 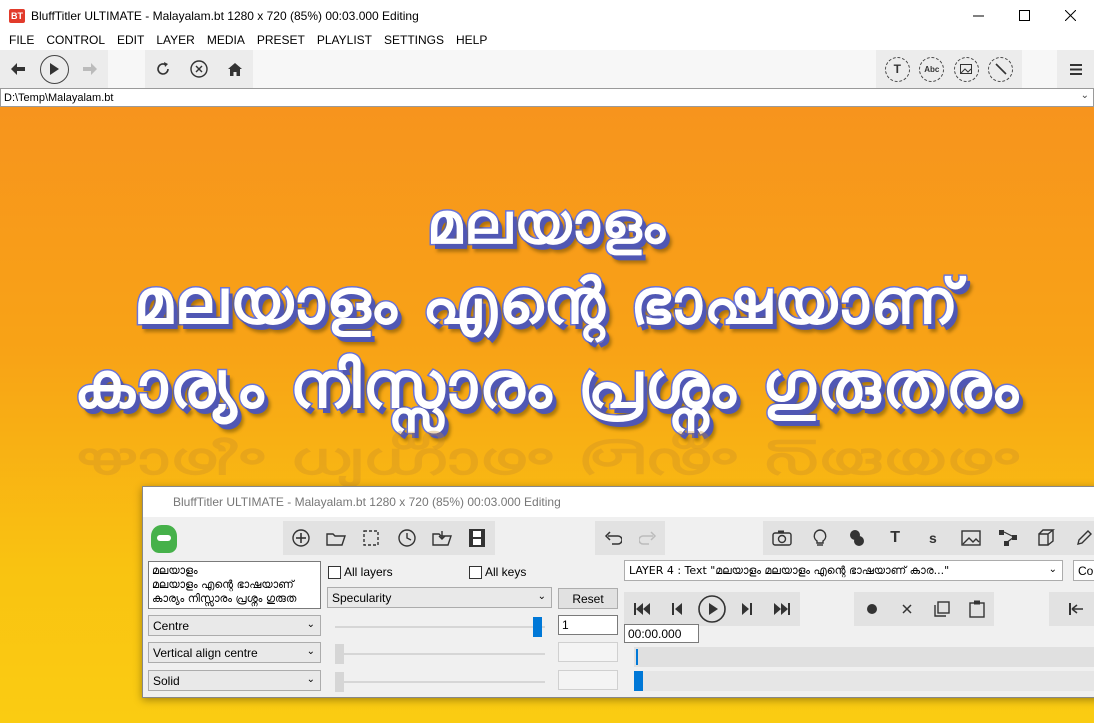 I want to click on play-button, so click(x=54, y=69).